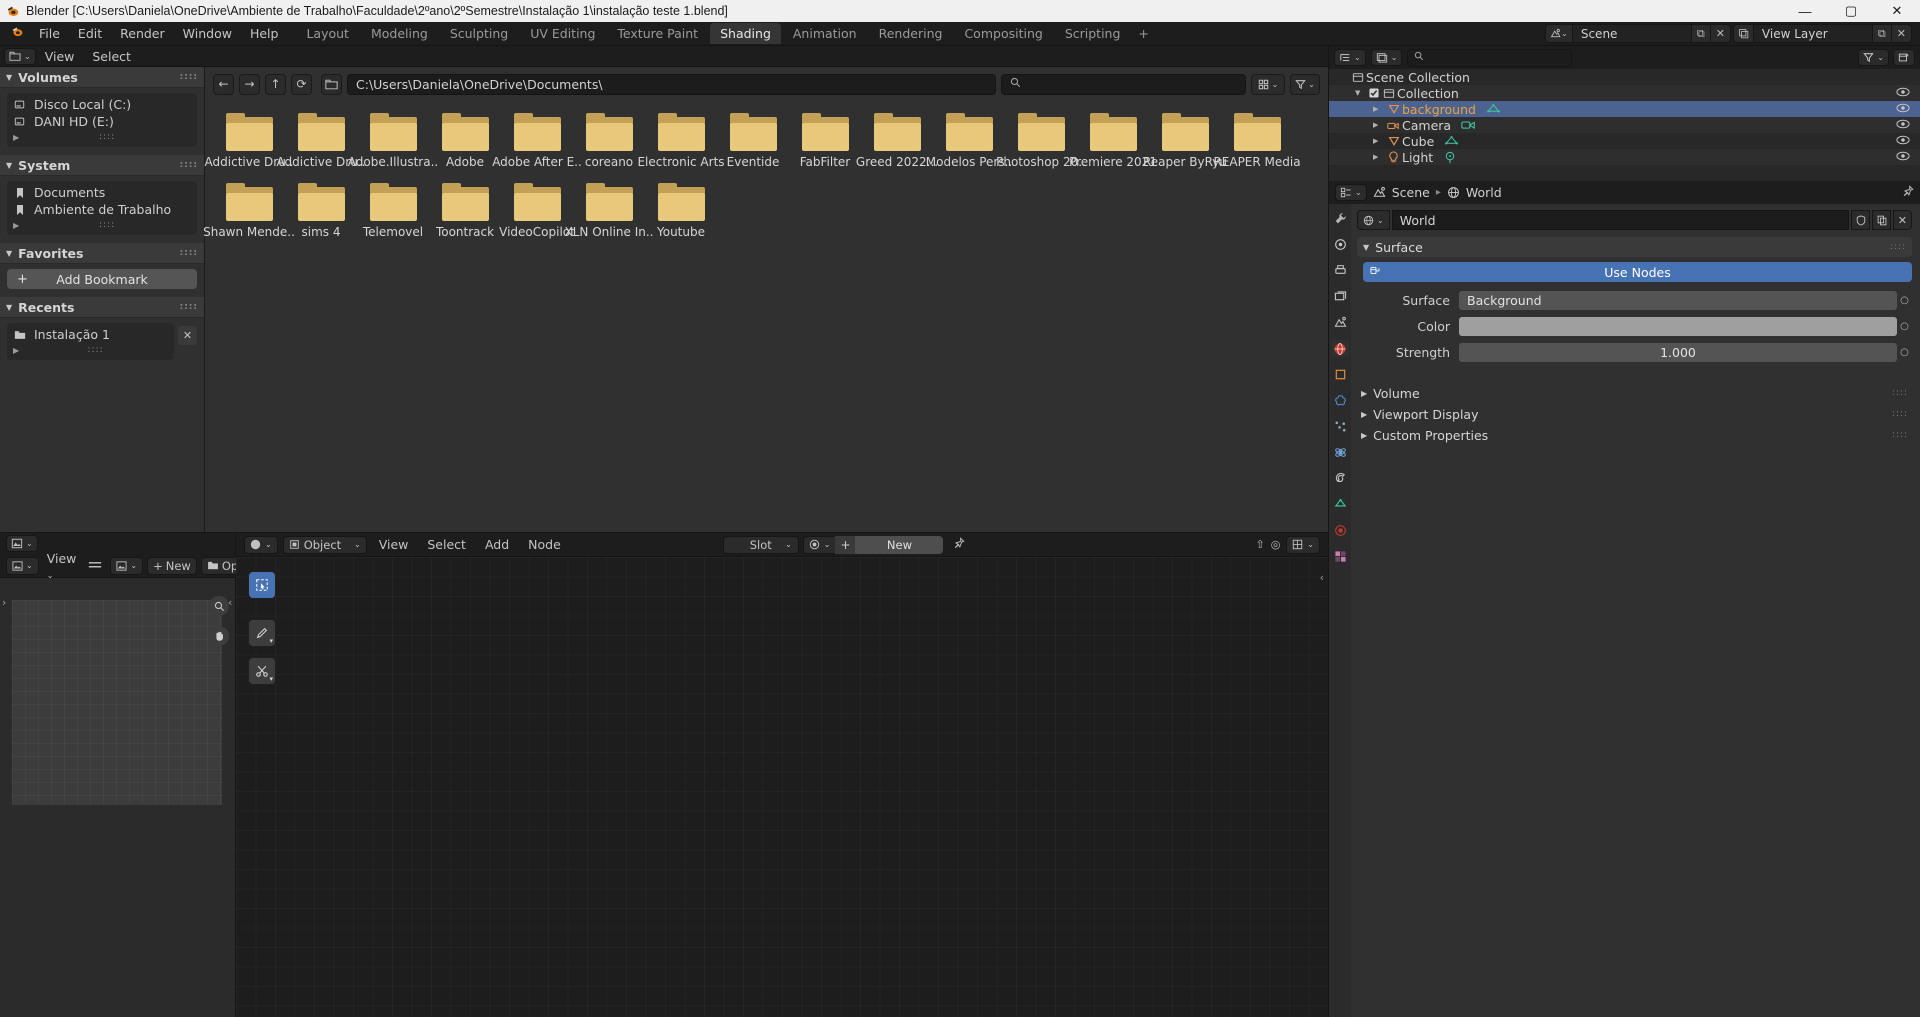 The height and width of the screenshot is (1017, 1920). Describe the element at coordinates (230, 602) in the screenshot. I see `image-sidebar-arrow-right: ‹` at that location.